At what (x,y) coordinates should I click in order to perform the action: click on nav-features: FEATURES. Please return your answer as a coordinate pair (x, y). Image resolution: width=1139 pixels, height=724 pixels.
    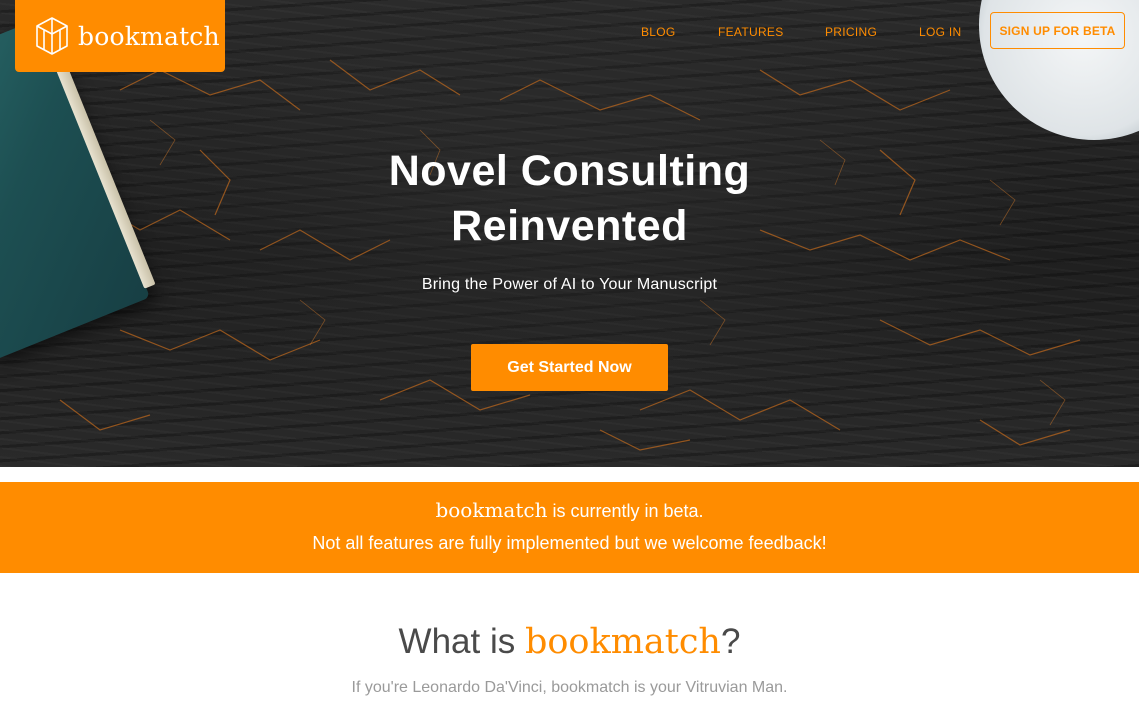
    Looking at the image, I should click on (751, 32).